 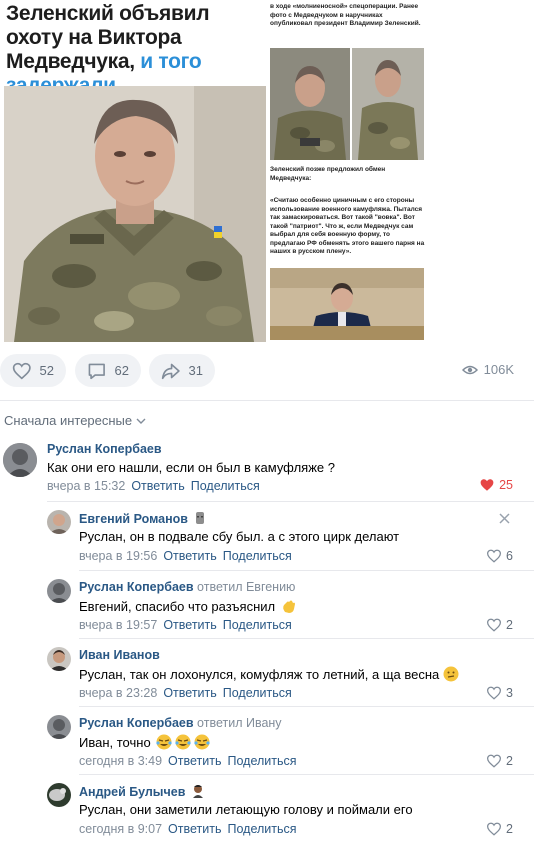 What do you see at coordinates (170, 371) in the screenshot?
I see `share-icon` at bounding box center [170, 371].